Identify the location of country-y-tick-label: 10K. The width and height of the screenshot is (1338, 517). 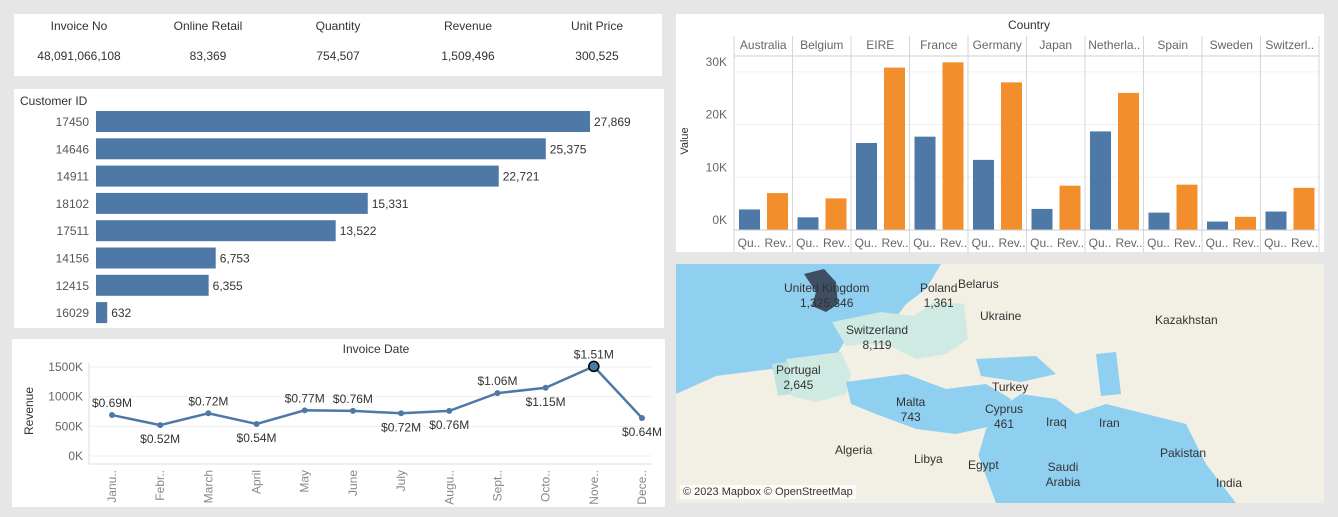
(716, 167).